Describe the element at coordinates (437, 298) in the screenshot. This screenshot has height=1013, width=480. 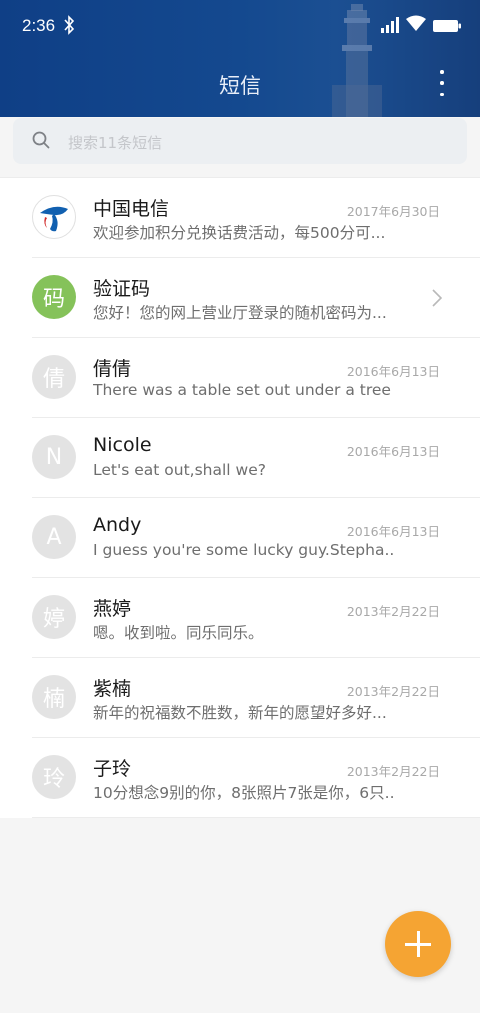
I see `chevron-right-icon` at that location.